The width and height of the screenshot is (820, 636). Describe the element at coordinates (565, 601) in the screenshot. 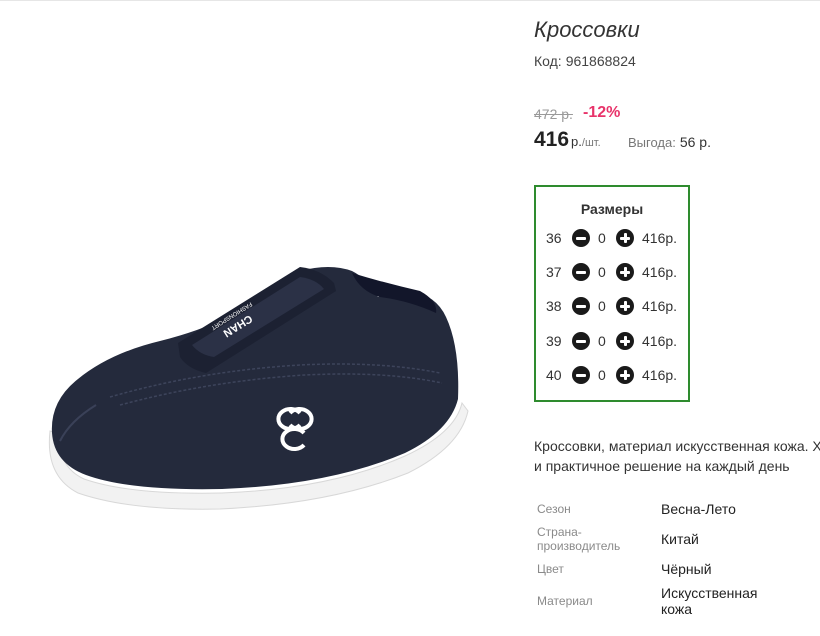

I see `attr-label-material: Материал` at that location.